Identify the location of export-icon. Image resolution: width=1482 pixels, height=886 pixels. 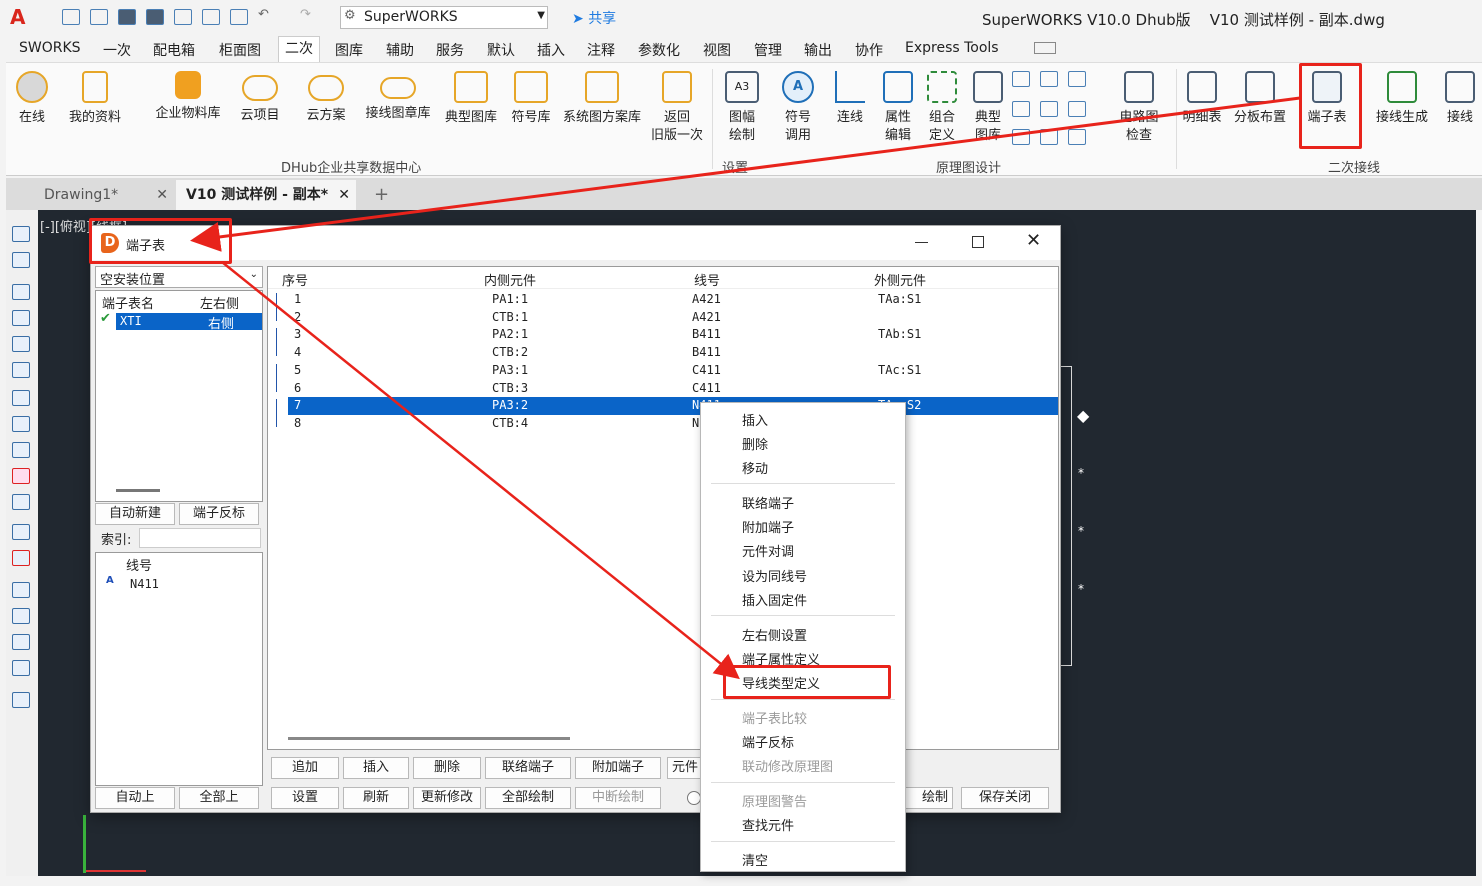
(183, 17).